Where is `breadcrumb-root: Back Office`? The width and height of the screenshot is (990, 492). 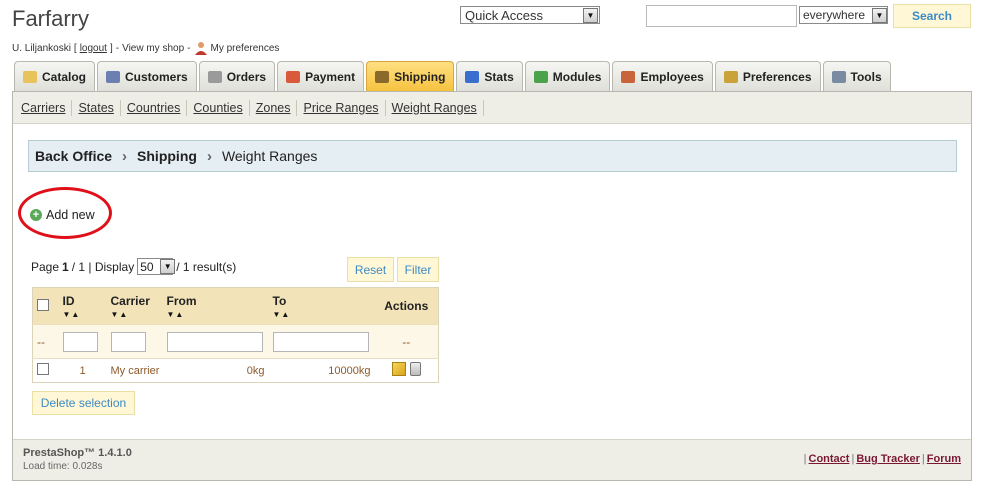
breadcrumb-root: Back Office is located at coordinates (73, 156).